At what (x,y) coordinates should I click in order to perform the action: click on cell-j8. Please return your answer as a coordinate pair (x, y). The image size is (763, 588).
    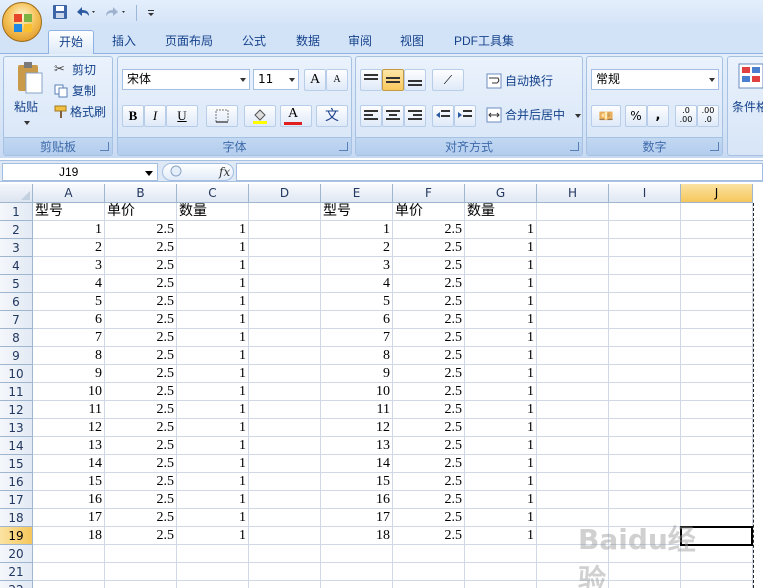
    Looking at the image, I should click on (717, 338).